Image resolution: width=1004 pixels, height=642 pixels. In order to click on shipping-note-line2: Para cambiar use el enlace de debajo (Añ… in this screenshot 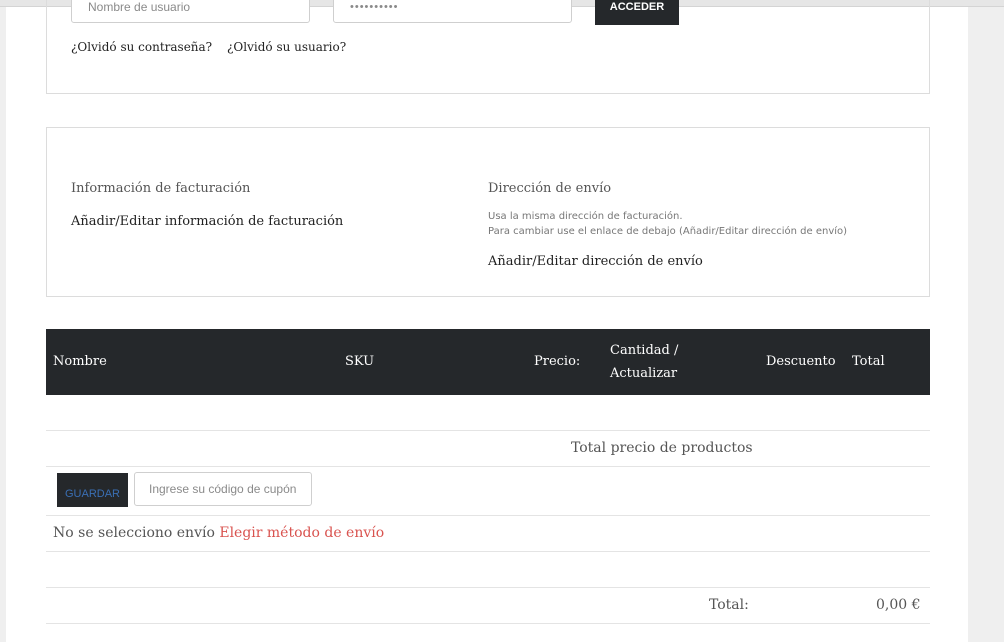, I will do `click(668, 231)`.